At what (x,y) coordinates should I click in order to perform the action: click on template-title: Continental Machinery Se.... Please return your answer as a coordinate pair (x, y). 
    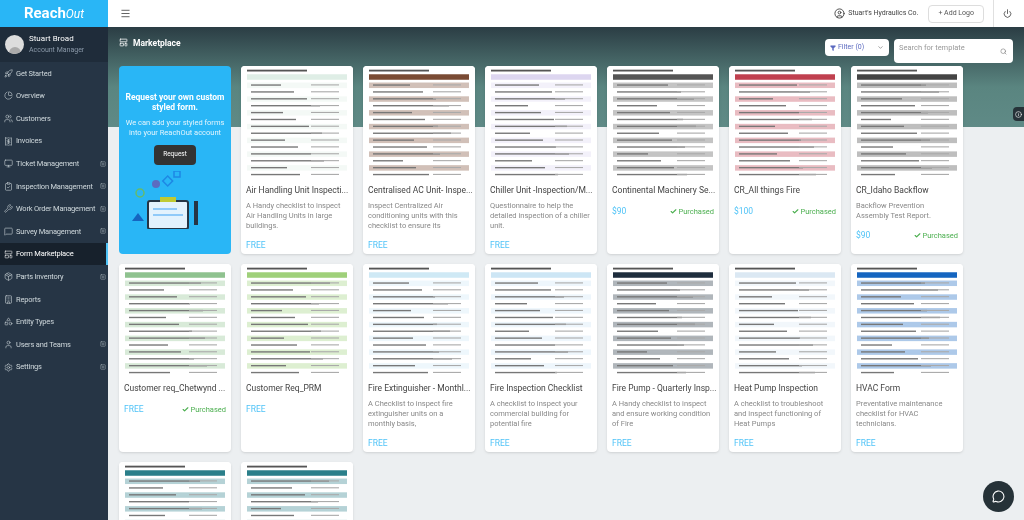
    Looking at the image, I should click on (663, 190).